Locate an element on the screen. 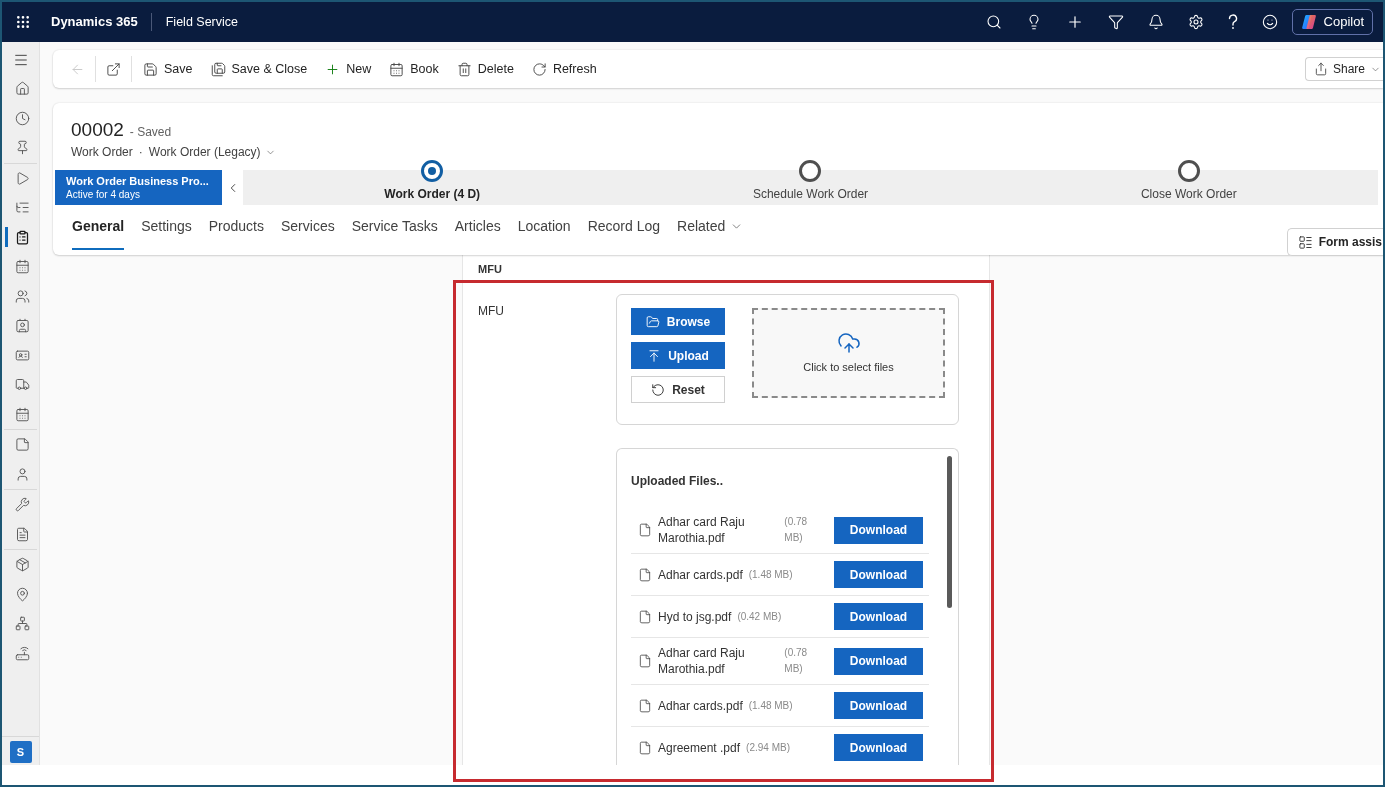 The height and width of the screenshot is (787, 1385). app-name: Dynamics 365 is located at coordinates (94, 22).